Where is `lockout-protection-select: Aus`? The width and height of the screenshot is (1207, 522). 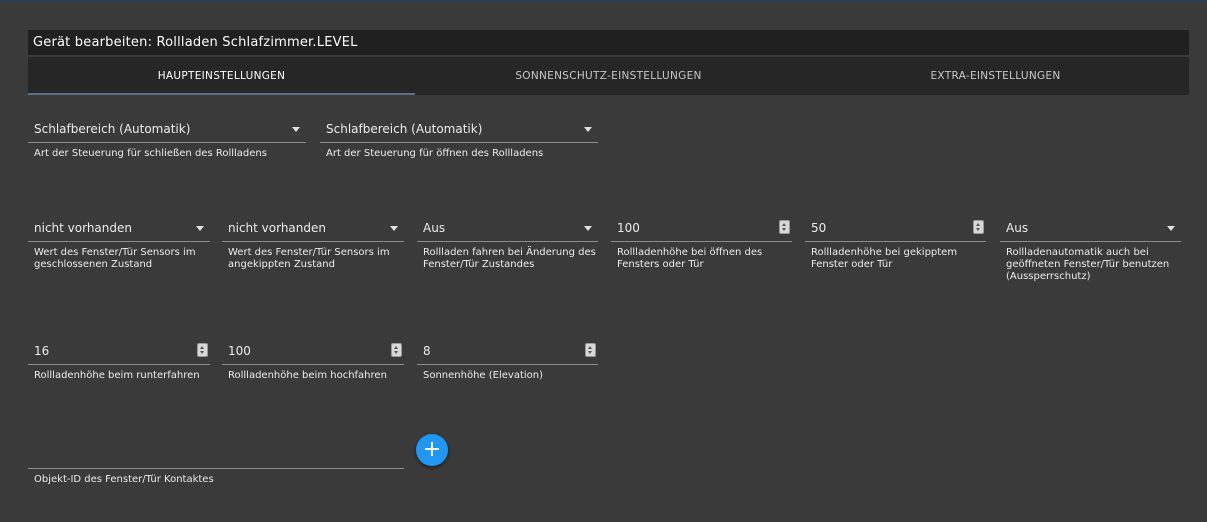
lockout-protection-select: Aus is located at coordinates (1090, 228).